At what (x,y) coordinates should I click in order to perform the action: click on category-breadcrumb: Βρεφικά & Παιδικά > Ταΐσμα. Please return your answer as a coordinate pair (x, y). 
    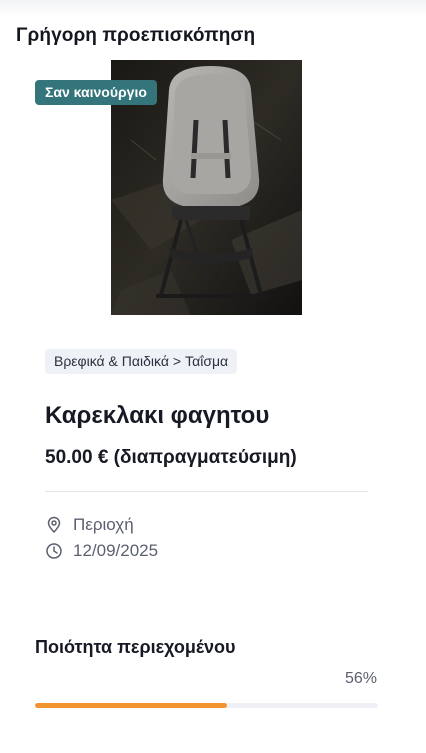
    Looking at the image, I should click on (141, 361).